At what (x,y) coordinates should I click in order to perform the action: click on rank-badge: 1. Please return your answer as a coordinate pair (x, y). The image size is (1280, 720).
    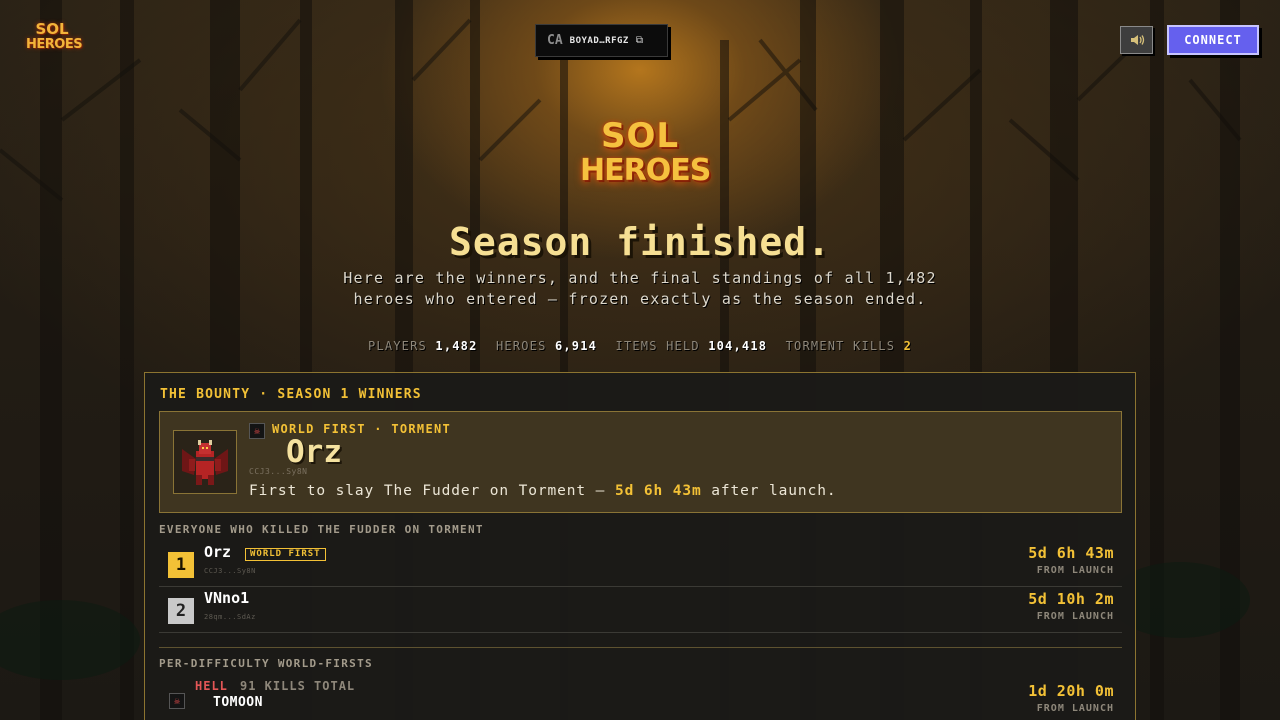
    Looking at the image, I should click on (181, 565).